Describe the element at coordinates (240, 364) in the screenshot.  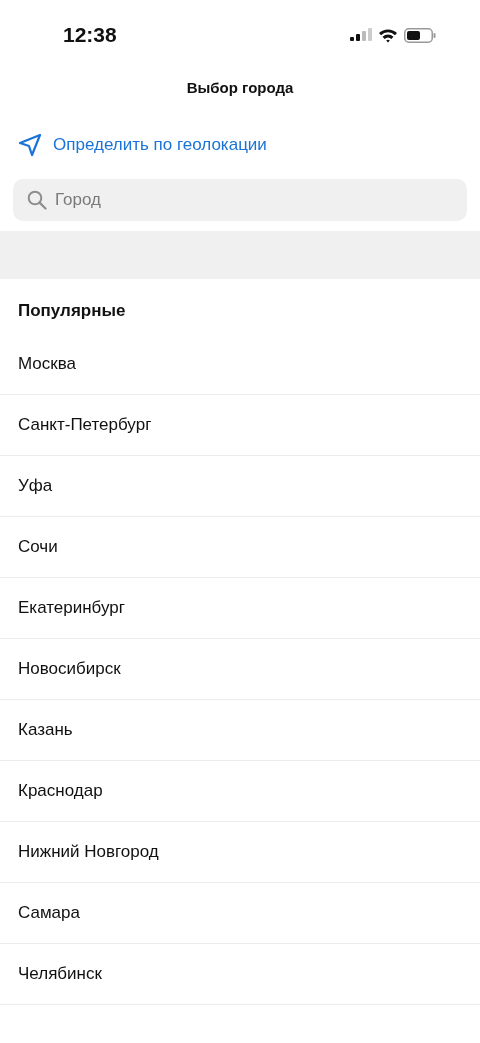
I see `city-item: Москва` at that location.